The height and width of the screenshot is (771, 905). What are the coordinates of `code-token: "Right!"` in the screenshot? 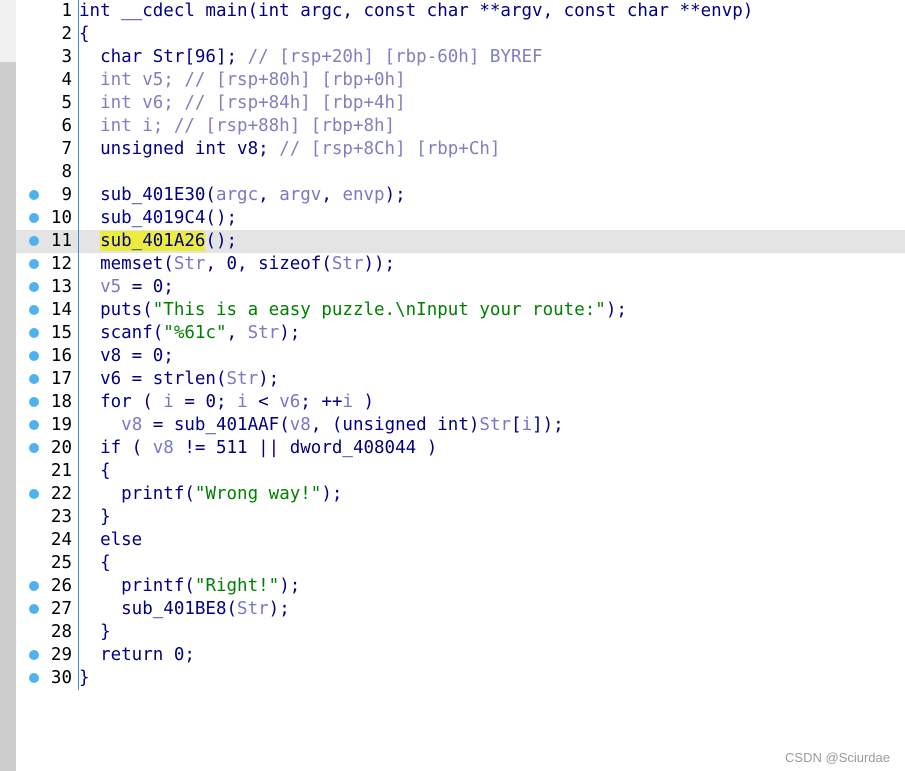 It's located at (237, 586).